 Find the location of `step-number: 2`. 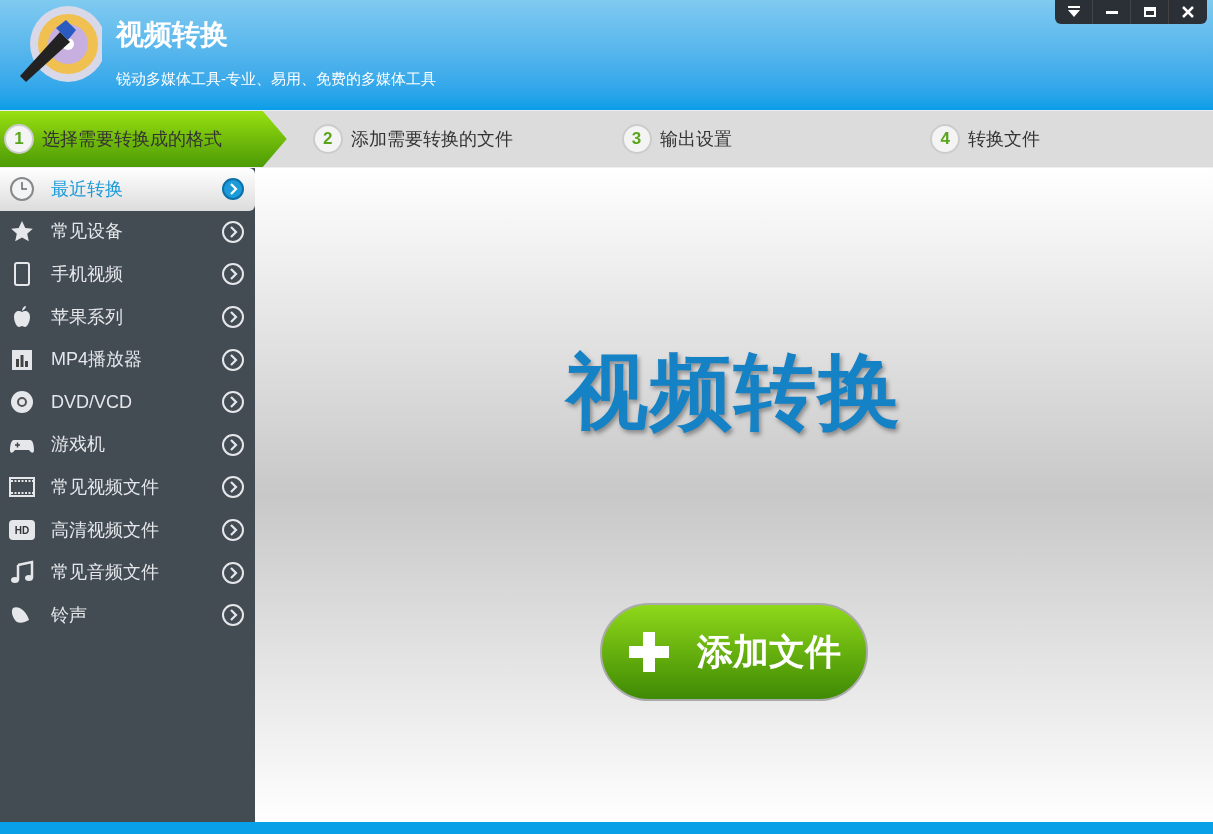

step-number: 2 is located at coordinates (327, 139).